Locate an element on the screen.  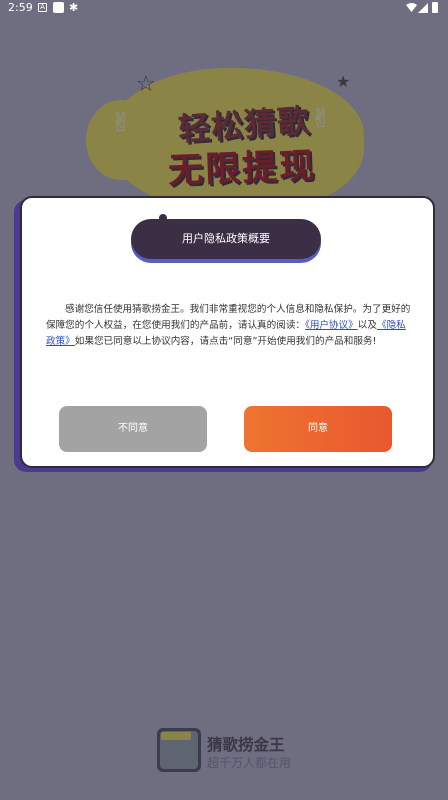
app-logo is located at coordinates (179, 750).